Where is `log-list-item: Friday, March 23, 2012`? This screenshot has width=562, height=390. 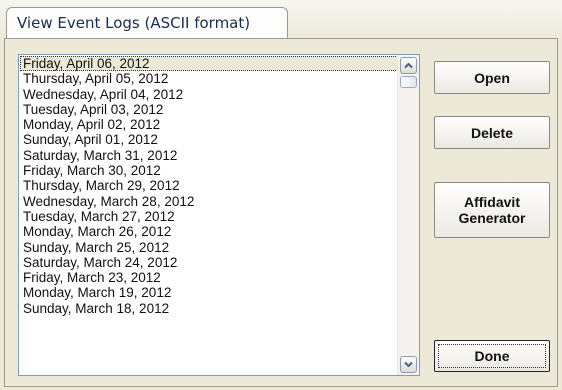
log-list-item: Friday, March 23, 2012 is located at coordinates (209, 277).